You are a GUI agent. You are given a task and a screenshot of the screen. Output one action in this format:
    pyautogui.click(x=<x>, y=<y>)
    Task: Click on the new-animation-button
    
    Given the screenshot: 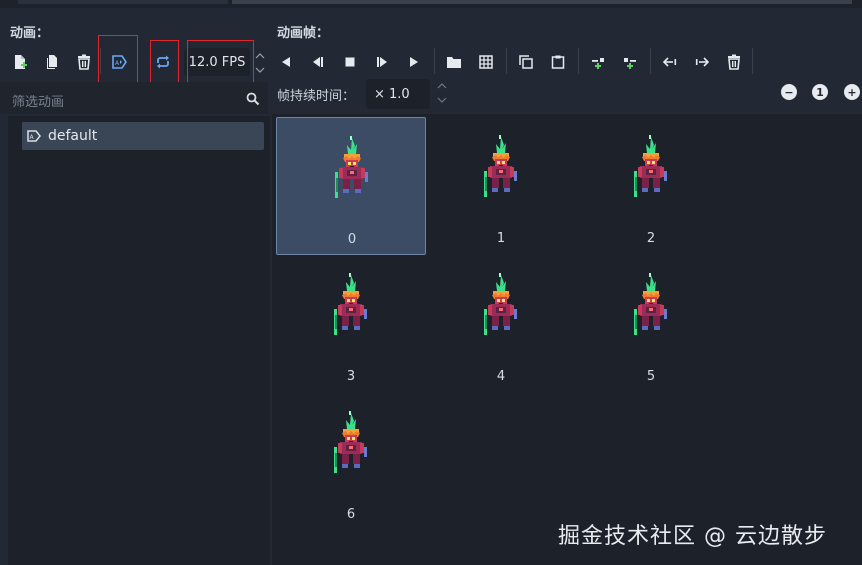 What is the action you would take?
    pyautogui.click(x=20, y=62)
    